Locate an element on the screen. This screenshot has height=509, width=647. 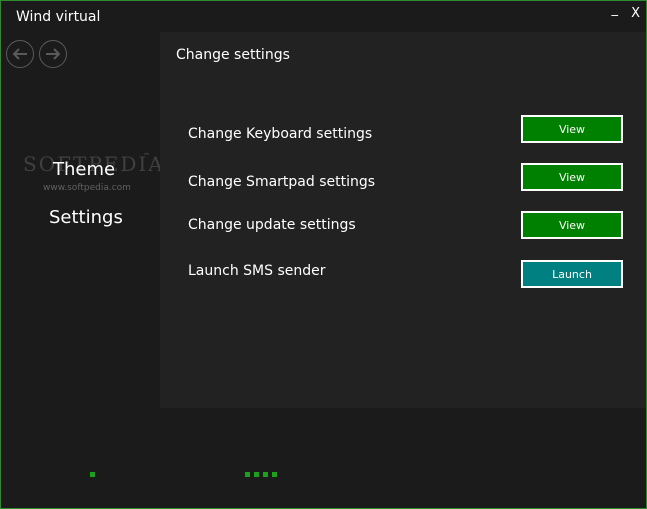
sidebar-item-theme: Theme is located at coordinates (84, 169).